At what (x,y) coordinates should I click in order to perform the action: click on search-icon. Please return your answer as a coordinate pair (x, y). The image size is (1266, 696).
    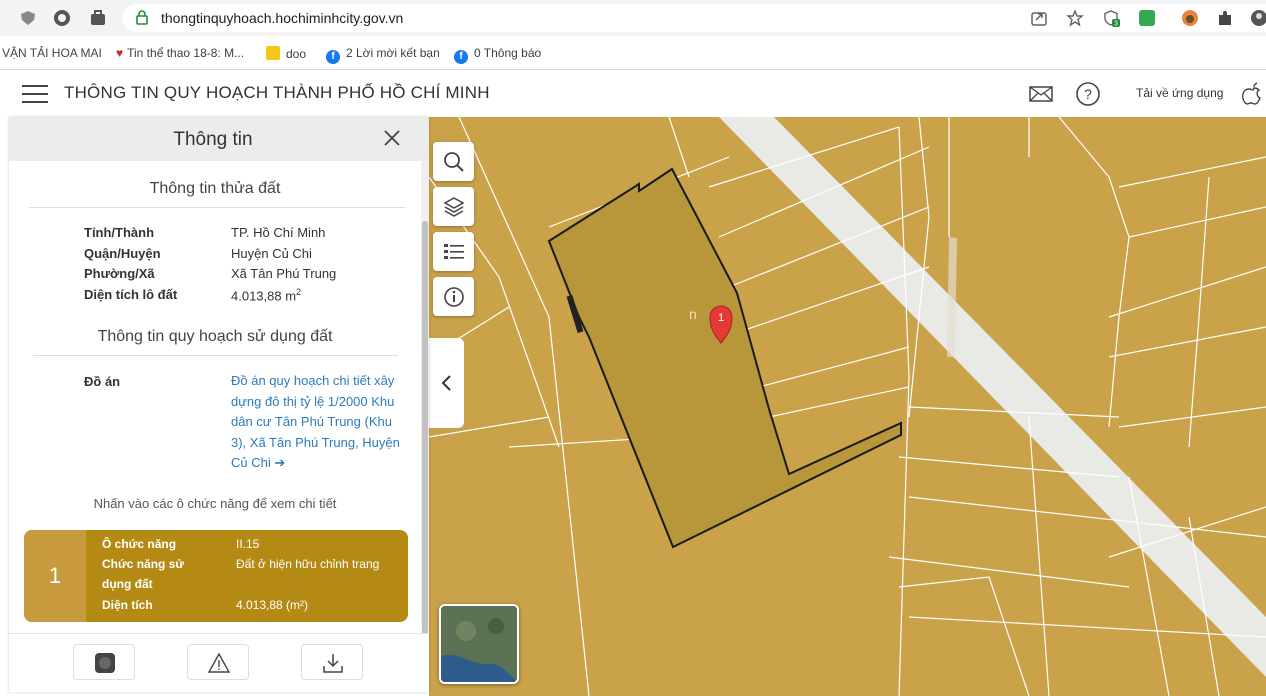
    Looking at the image, I should click on (454, 162).